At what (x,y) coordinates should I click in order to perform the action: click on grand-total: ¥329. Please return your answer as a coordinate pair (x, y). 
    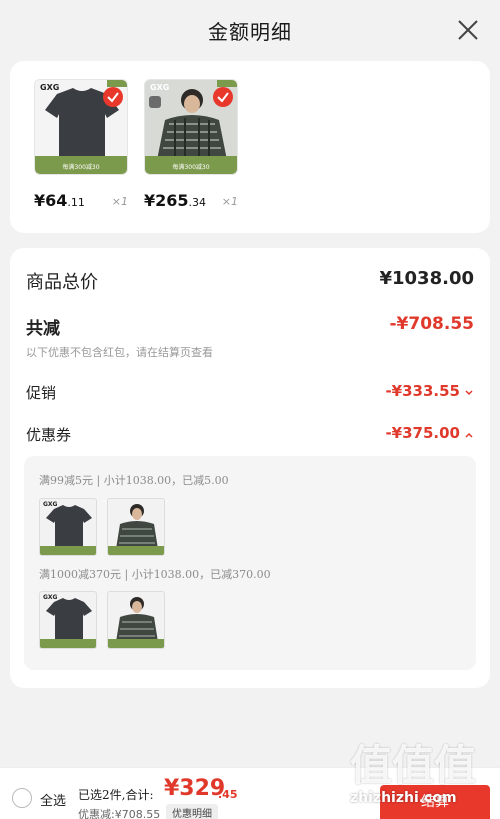
    Looking at the image, I should click on (195, 788).